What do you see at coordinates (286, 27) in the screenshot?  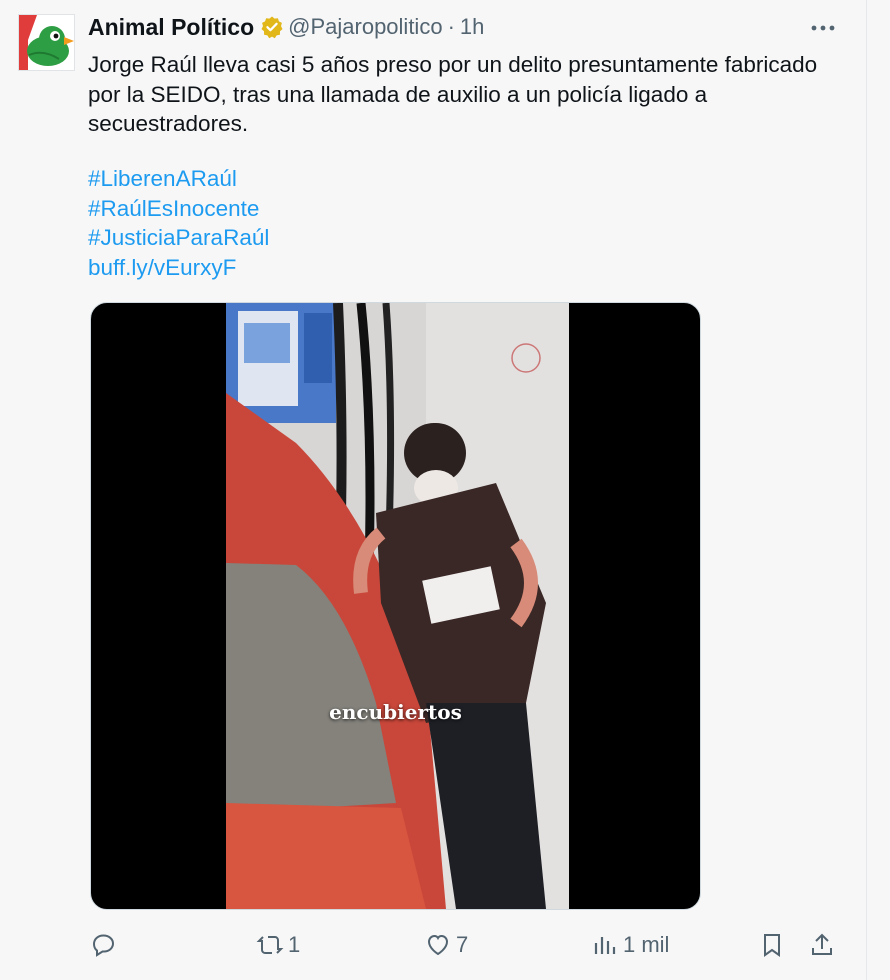 I see `tweet-header: Animal Político @Pajaropolitico · 1h` at bounding box center [286, 27].